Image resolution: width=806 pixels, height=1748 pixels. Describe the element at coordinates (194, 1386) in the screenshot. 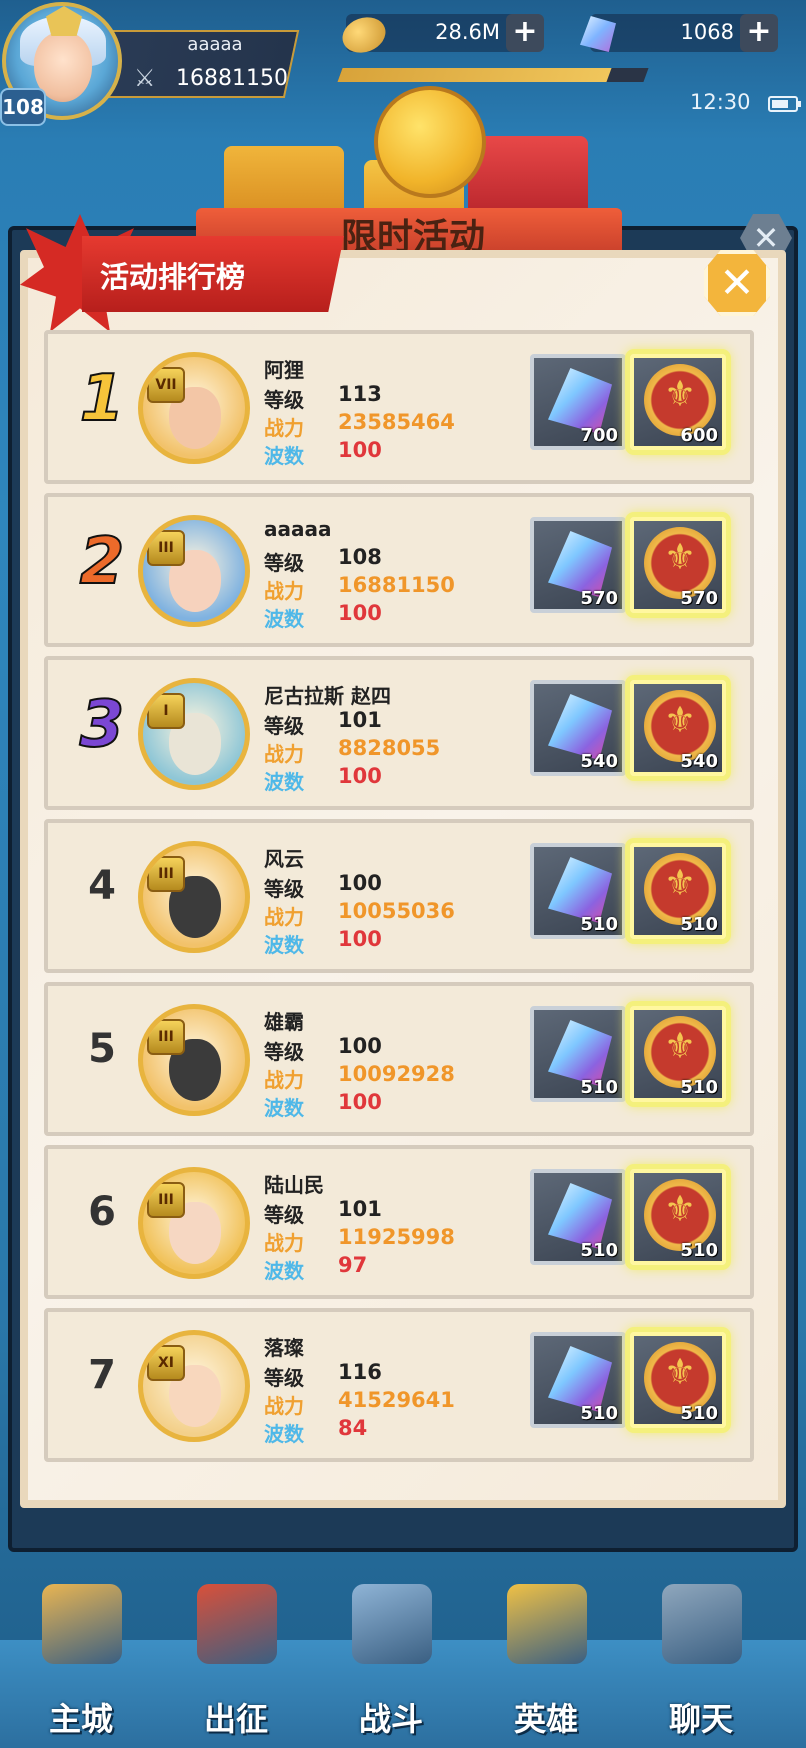

I see `player-avatar: XI` at that location.